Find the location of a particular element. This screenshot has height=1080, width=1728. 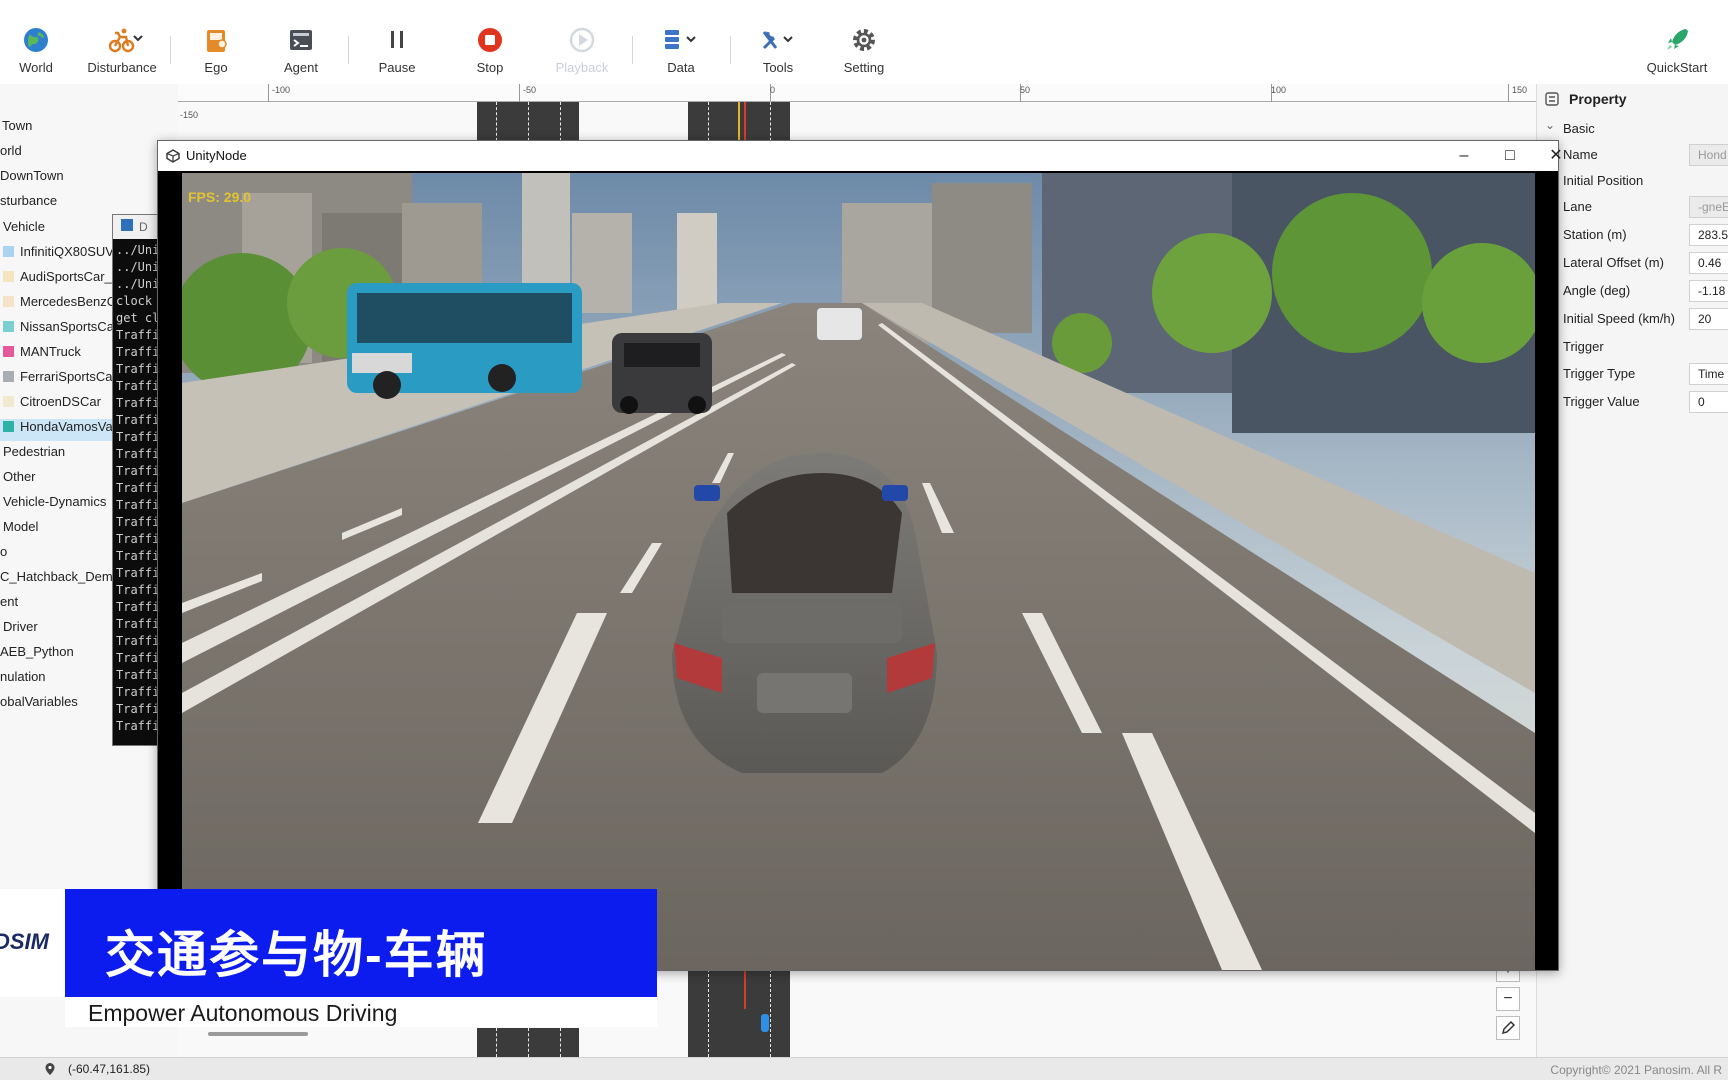

tree-item-ego: o is located at coordinates (3, 555).